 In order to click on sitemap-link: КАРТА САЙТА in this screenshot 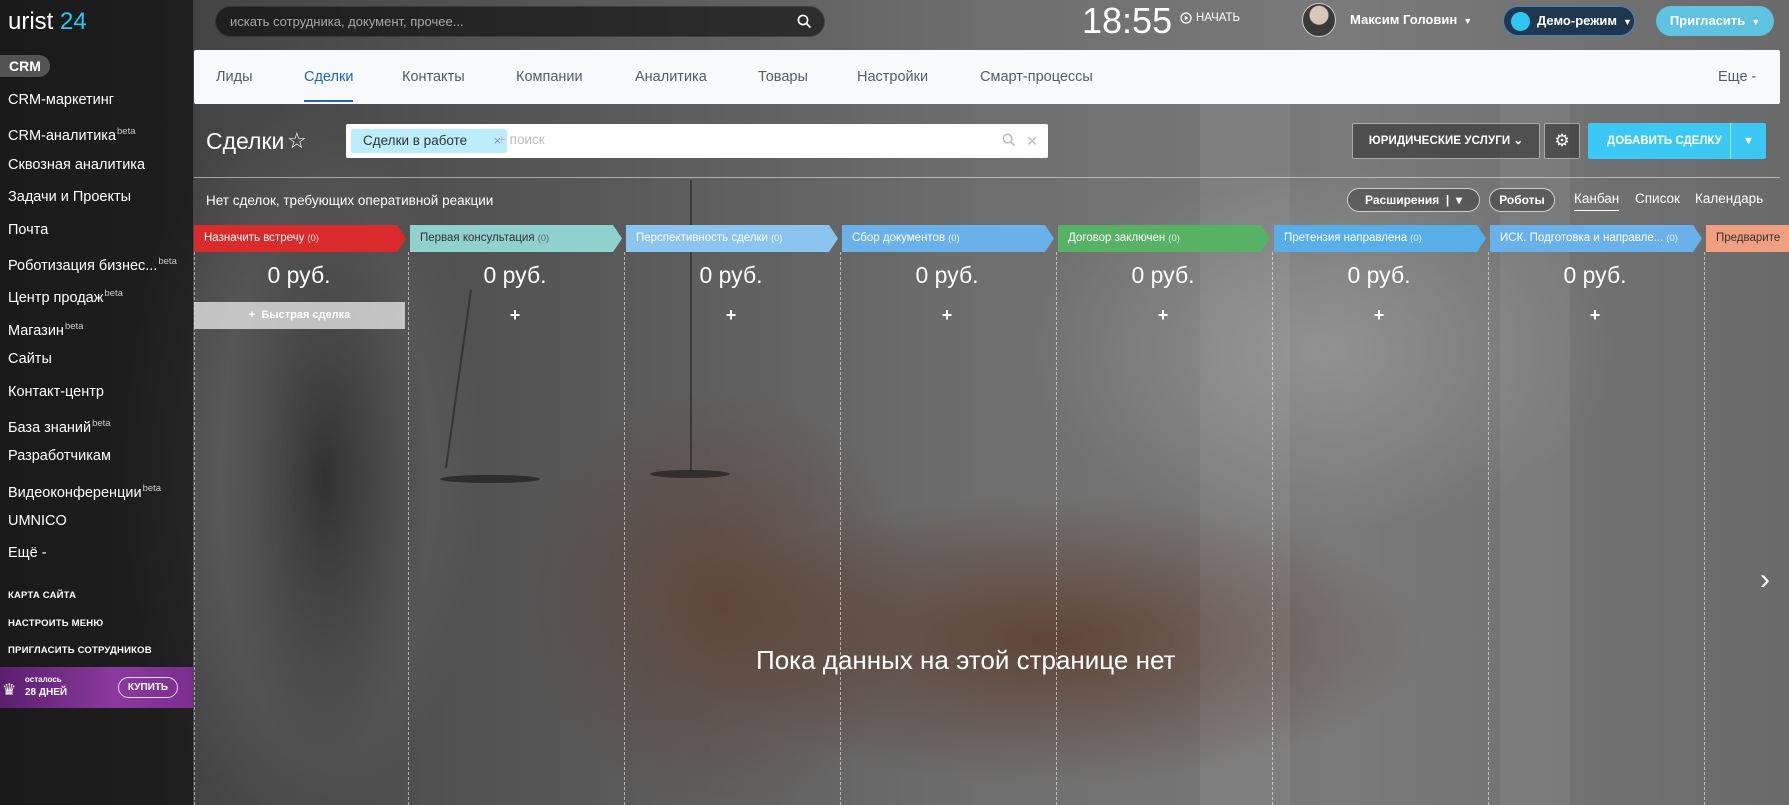, I will do `click(80, 604)`.